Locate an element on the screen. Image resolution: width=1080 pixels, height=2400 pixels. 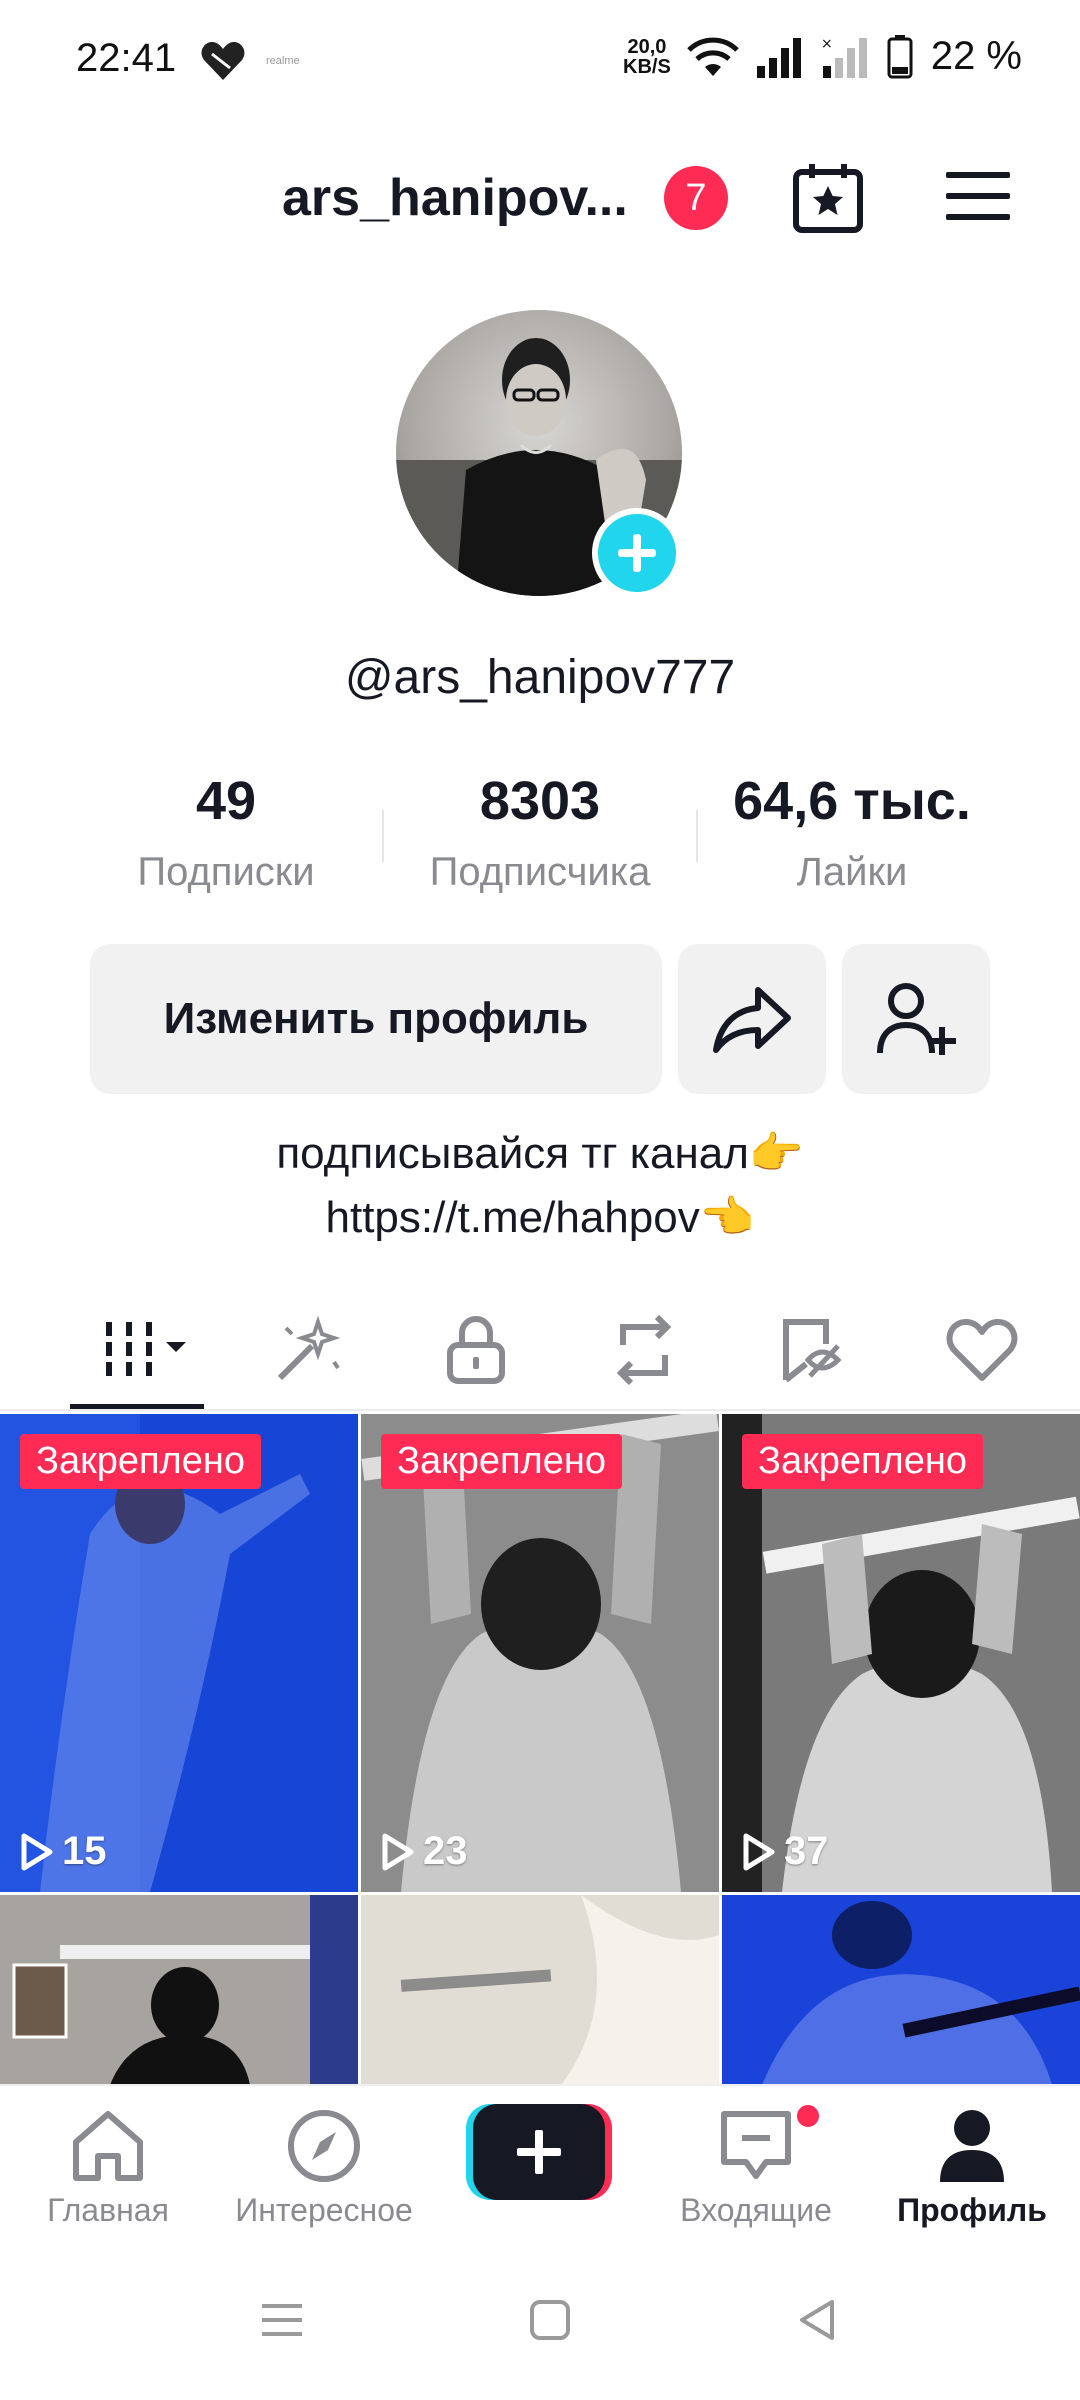
hamburger-menu-icon is located at coordinates (978, 196).